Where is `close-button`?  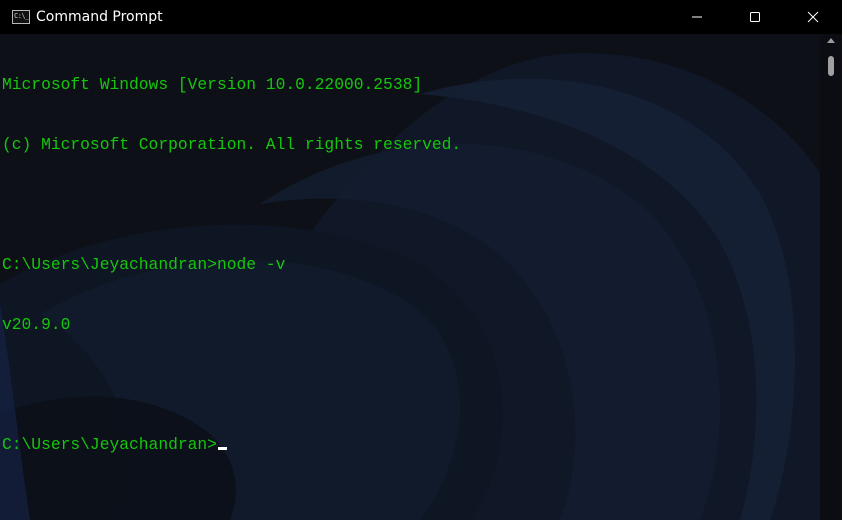
close-button is located at coordinates (813, 17).